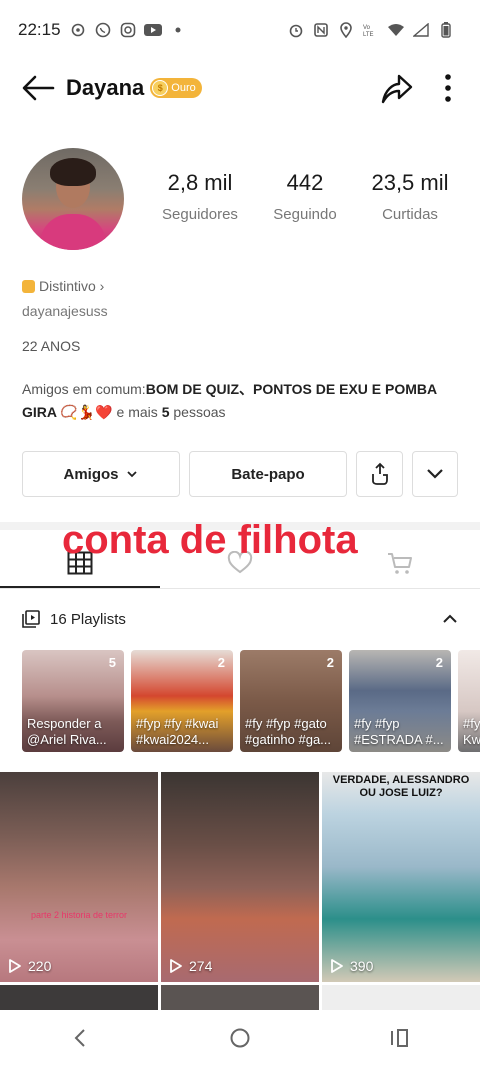 The image size is (480, 1066). Describe the element at coordinates (368, 35) in the screenshot. I see `svg-text: LTE` at that location.